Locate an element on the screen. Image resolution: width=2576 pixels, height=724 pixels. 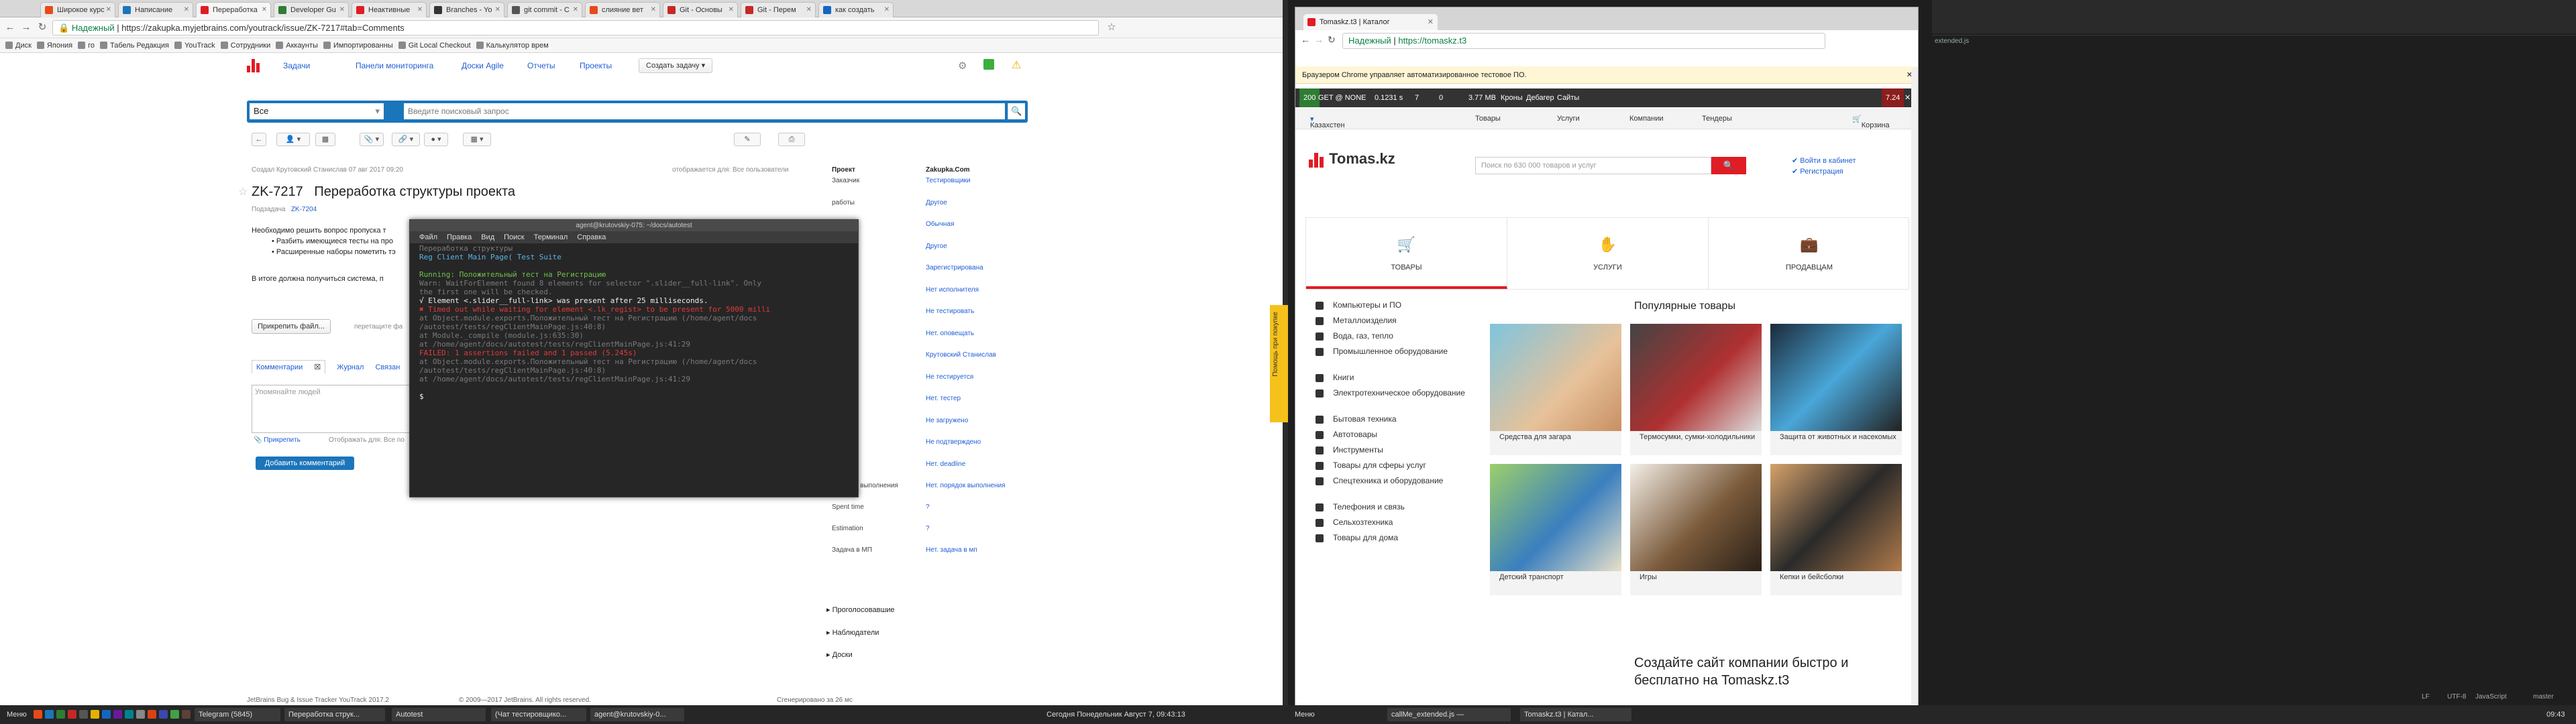
cart-link: 🛒 Корзина is located at coordinates (1871, 122).